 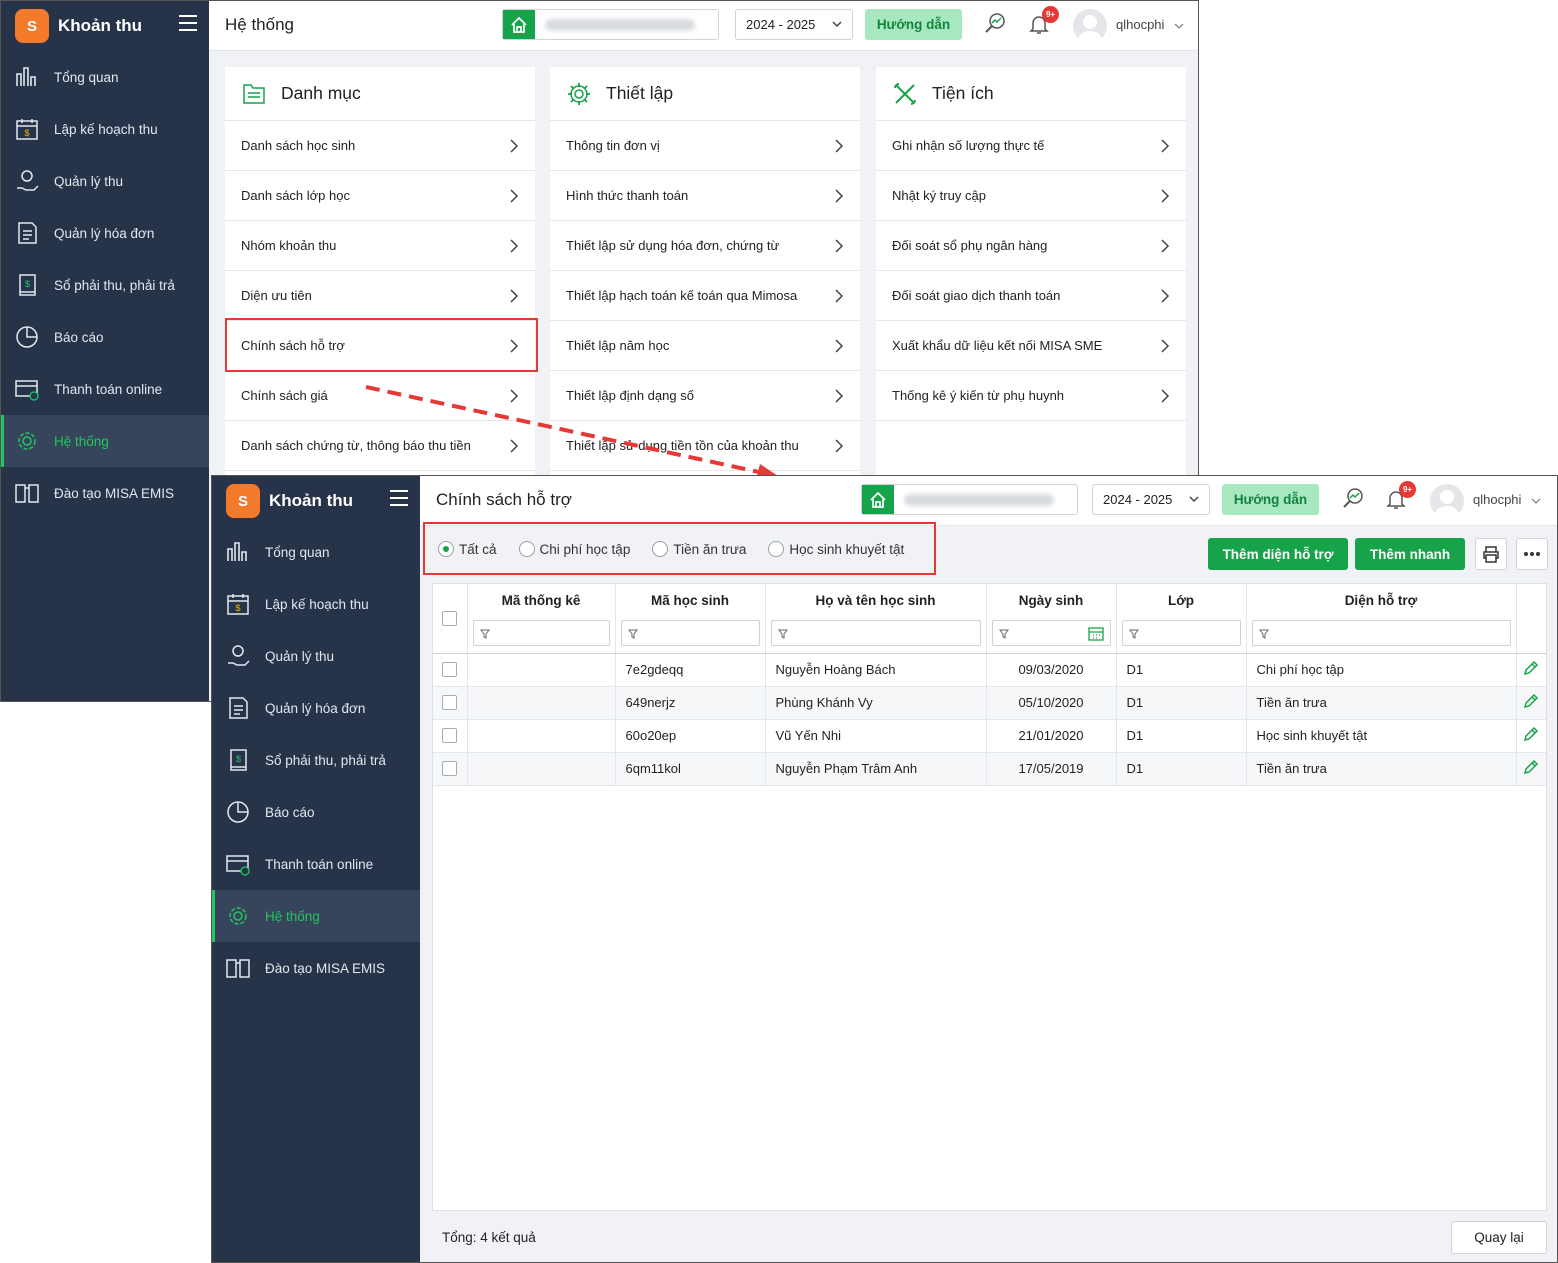 I want to click on nav-item: Quản lý hóa đơn, so click(x=316, y=708).